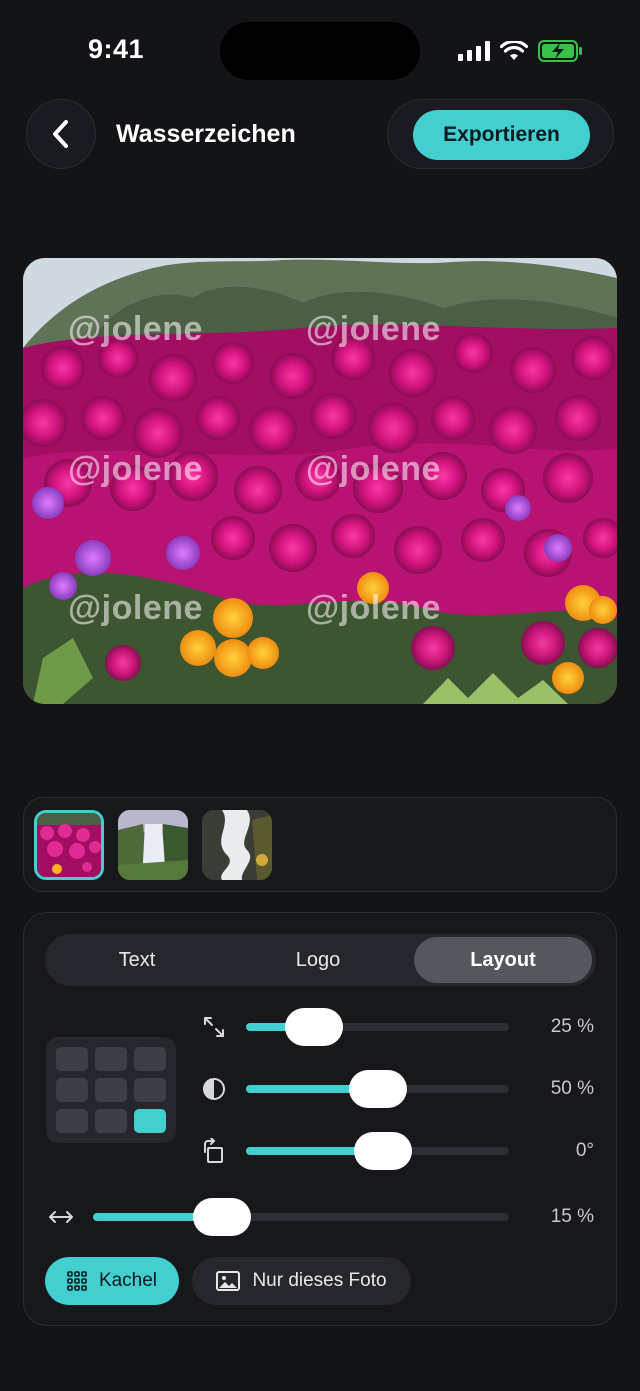 Image resolution: width=640 pixels, height=1391 pixels. I want to click on position-bottom-center, so click(111, 1121).